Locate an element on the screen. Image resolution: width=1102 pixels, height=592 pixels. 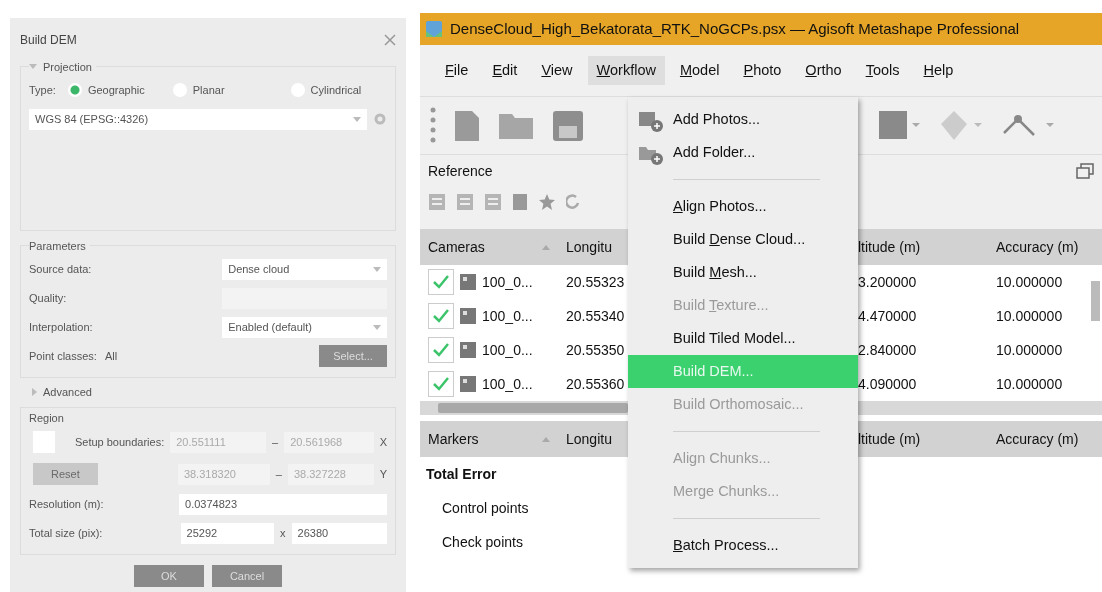
menu-item: File is located at coordinates (457, 70).